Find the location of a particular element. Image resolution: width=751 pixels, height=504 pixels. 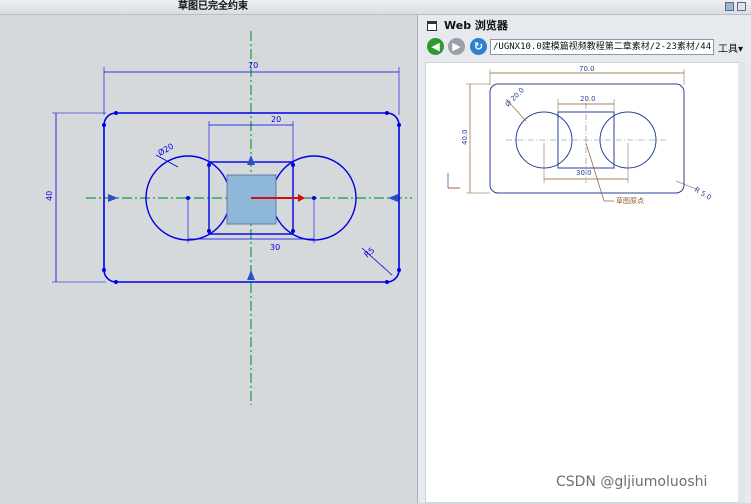

restore-icon is located at coordinates (741, 6).